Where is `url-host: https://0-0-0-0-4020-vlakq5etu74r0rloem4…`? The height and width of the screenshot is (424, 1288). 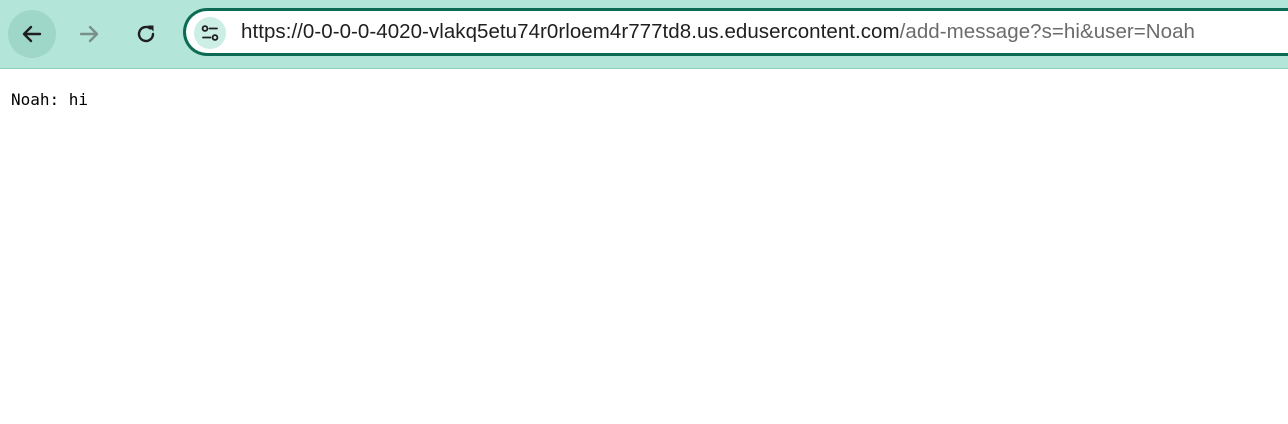
url-host: https://0-0-0-0-4020-vlakq5etu74r0rloem4… is located at coordinates (570, 31).